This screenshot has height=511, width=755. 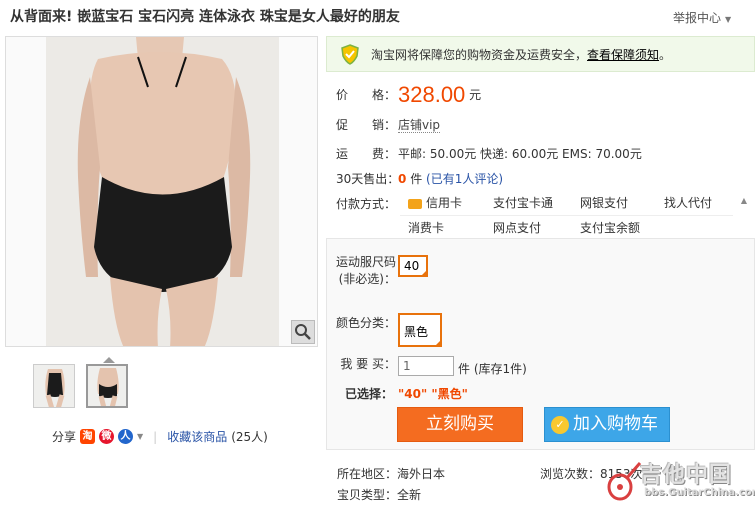 I want to click on payment-method: 网银支付, so click(x=604, y=203).